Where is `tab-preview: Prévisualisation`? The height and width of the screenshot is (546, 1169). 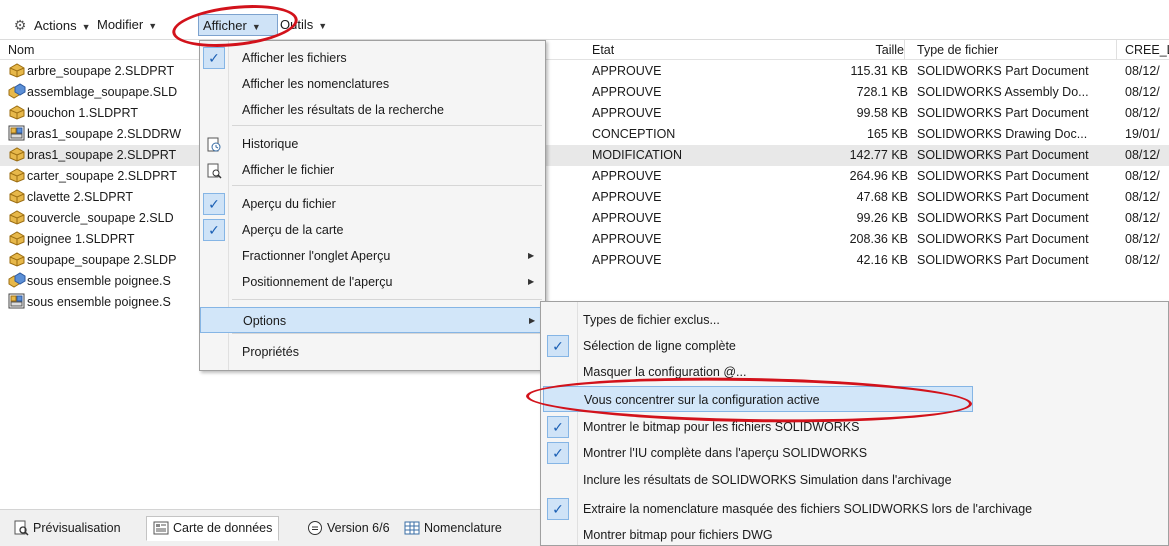 tab-preview: Prévisualisation is located at coordinates (67, 528).